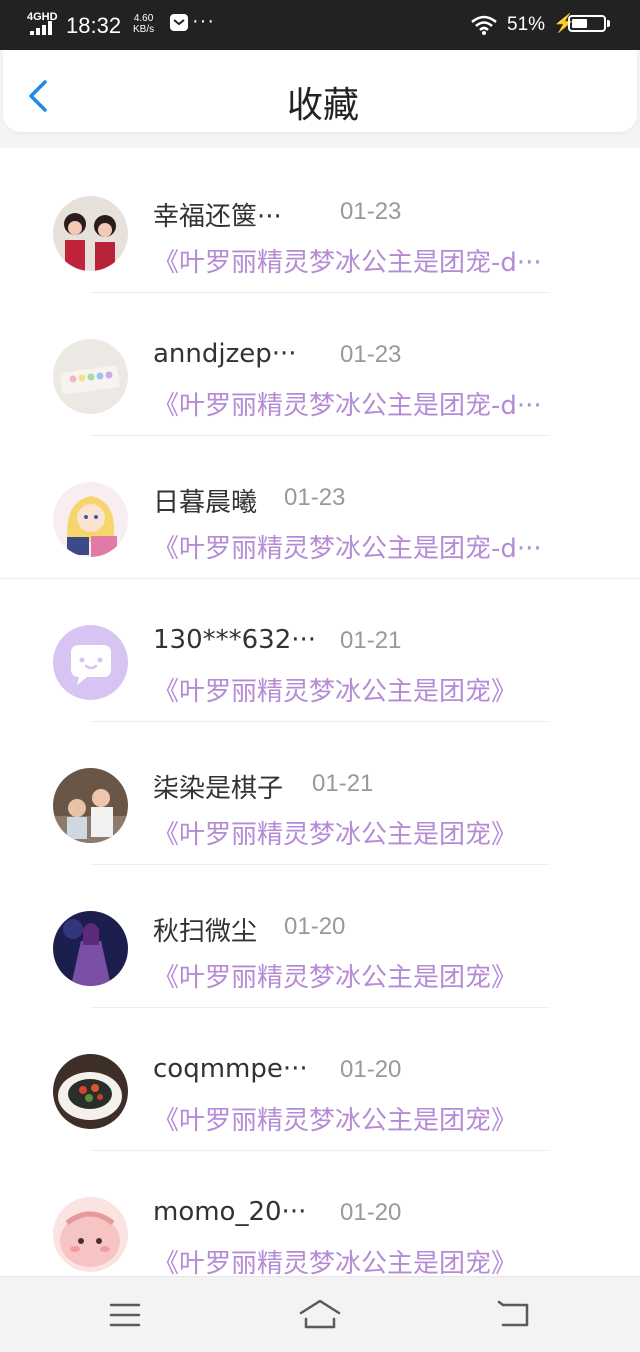 This screenshot has height=1352, width=640. Describe the element at coordinates (90, 662) in the screenshot. I see `avatar-default-chat-bubble` at that location.